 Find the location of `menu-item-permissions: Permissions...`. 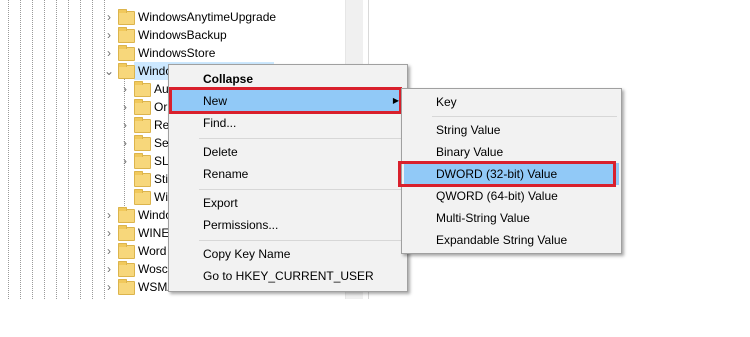

menu-item-permissions: Permissions... is located at coordinates (288, 225).